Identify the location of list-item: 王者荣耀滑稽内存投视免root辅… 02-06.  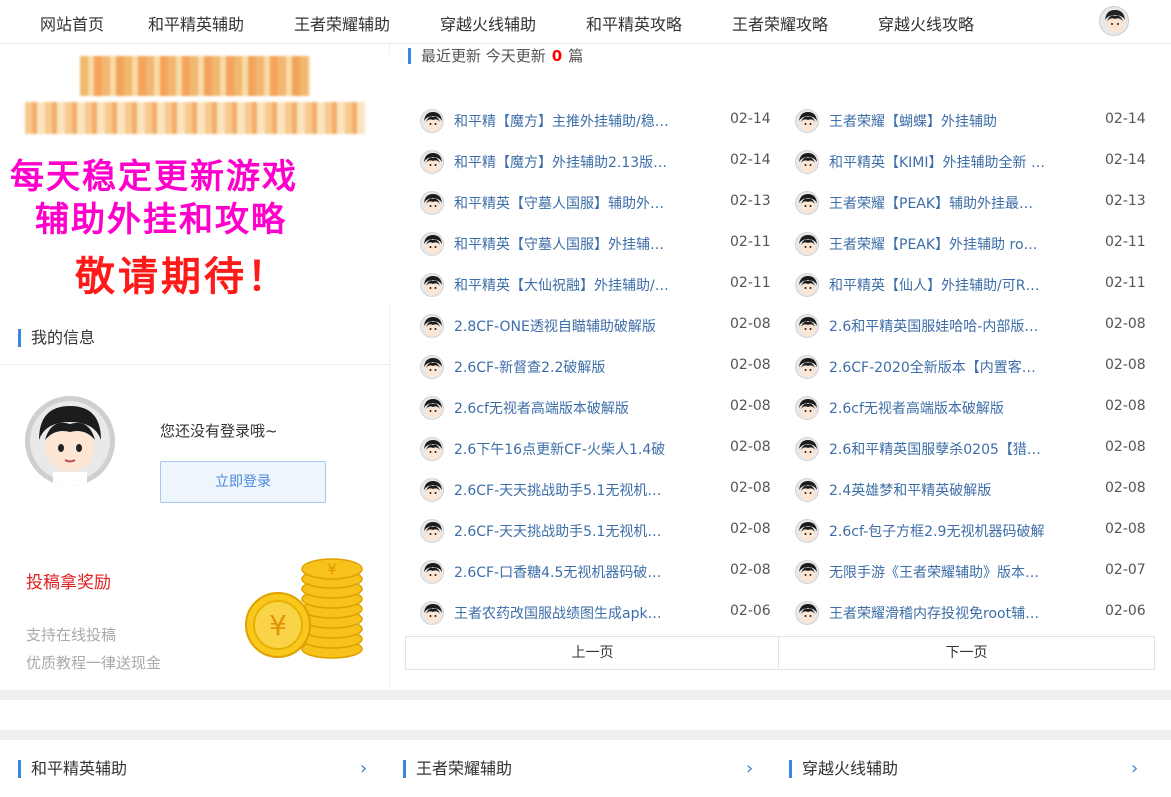
(970, 613).